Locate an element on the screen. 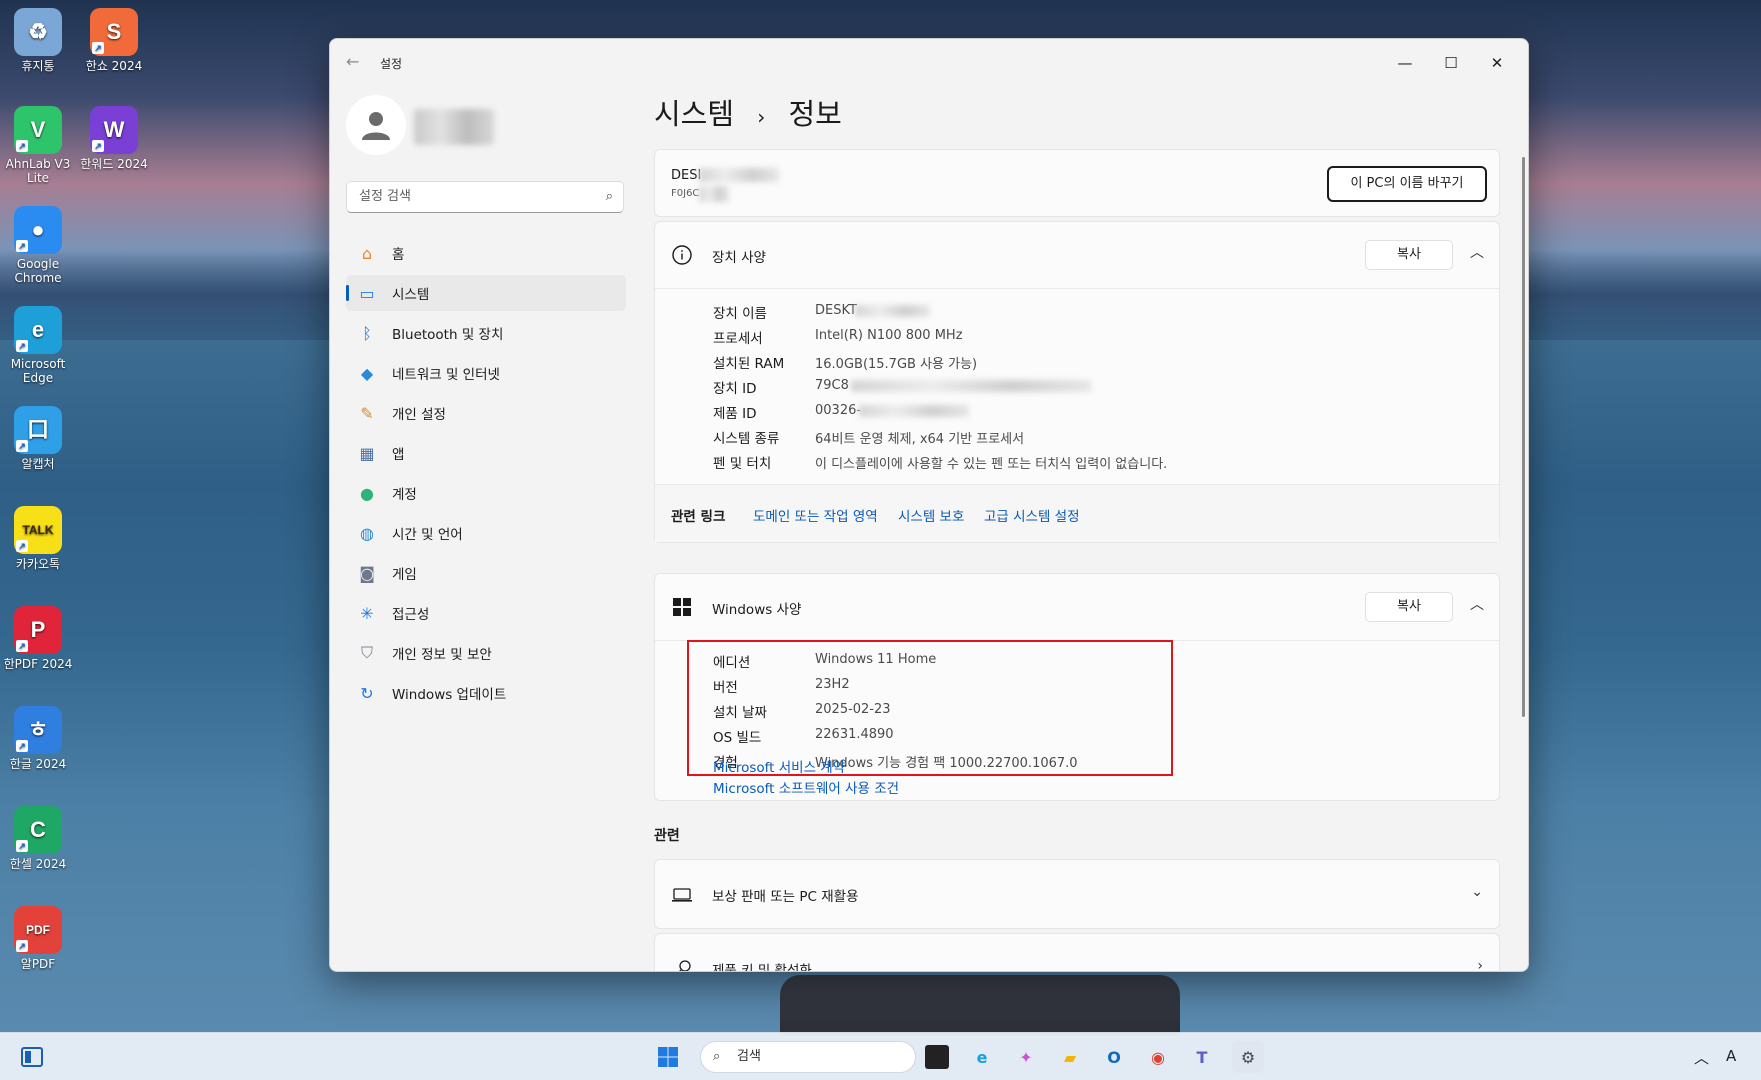 The width and height of the screenshot is (1761, 1080). desktop-icon-label: 카카오톡 is located at coordinates (38, 564).